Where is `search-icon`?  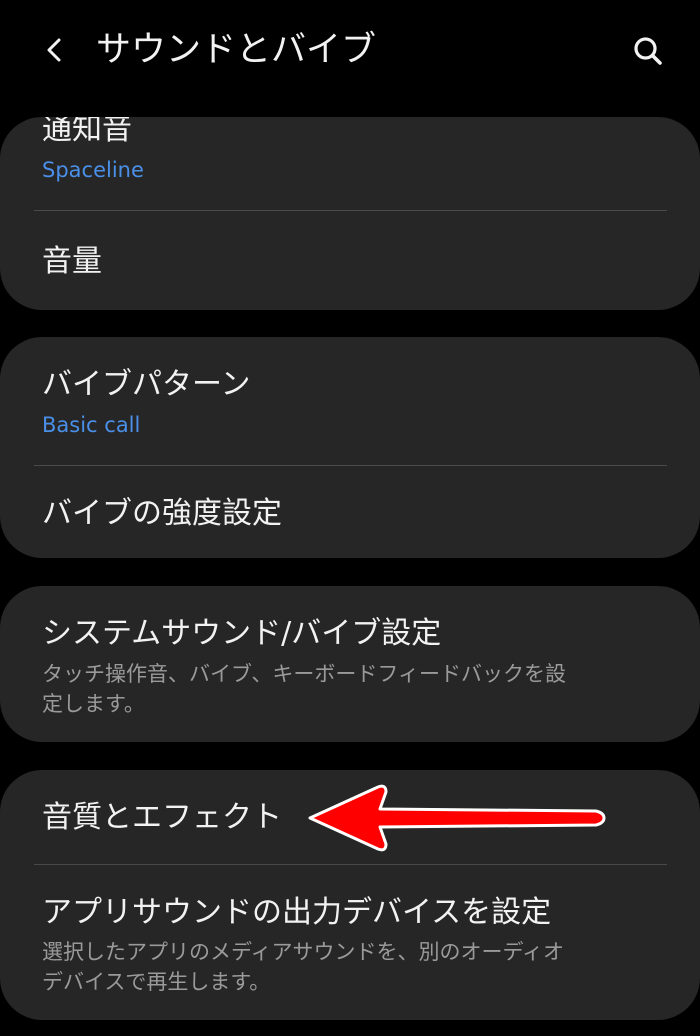 search-icon is located at coordinates (648, 51).